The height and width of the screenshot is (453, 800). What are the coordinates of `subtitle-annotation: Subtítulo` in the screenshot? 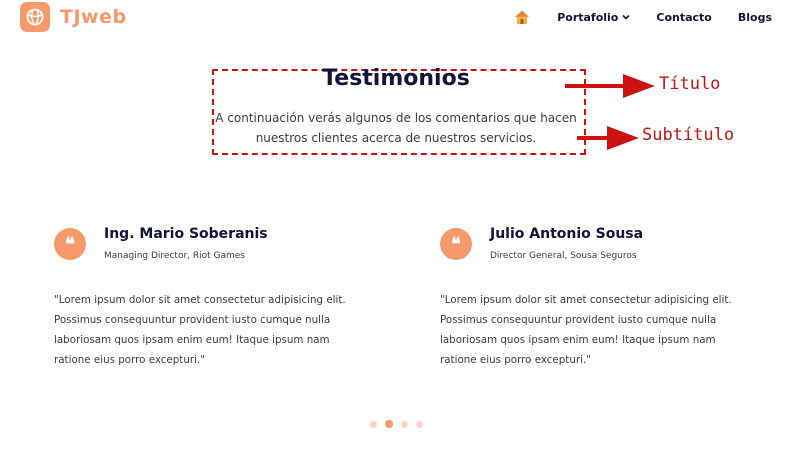 It's located at (688, 135).